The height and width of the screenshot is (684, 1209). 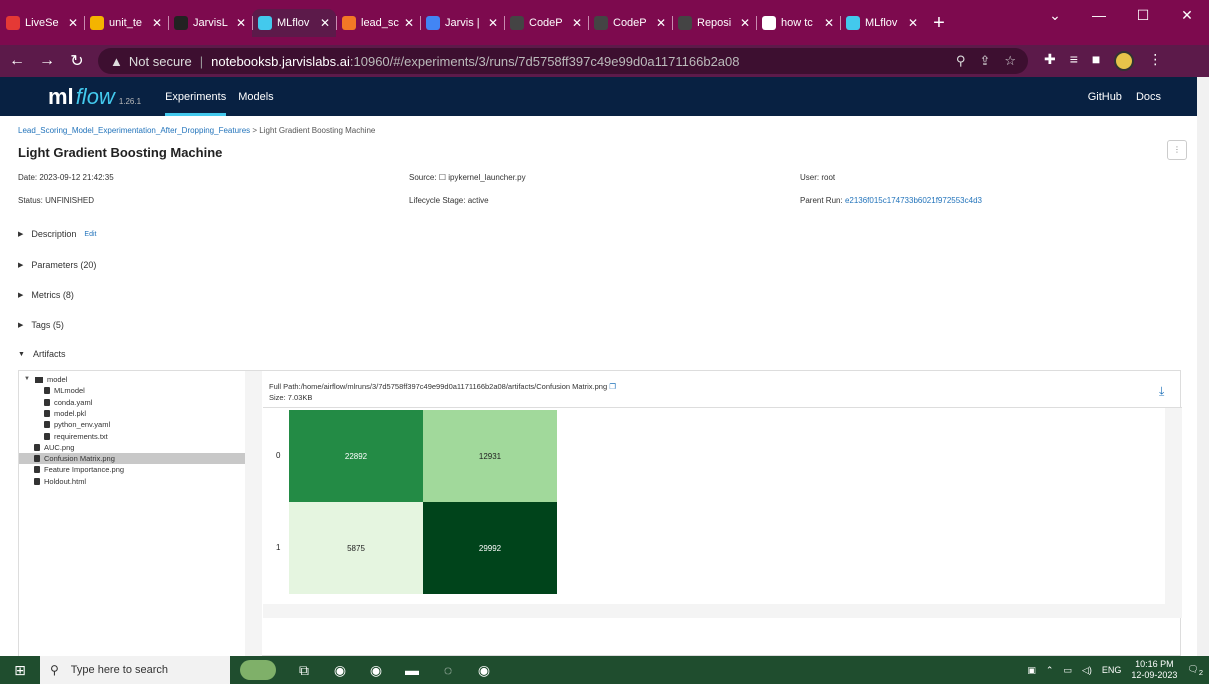 What do you see at coordinates (853, 23) in the screenshot?
I see `mlflow-icon` at bounding box center [853, 23].